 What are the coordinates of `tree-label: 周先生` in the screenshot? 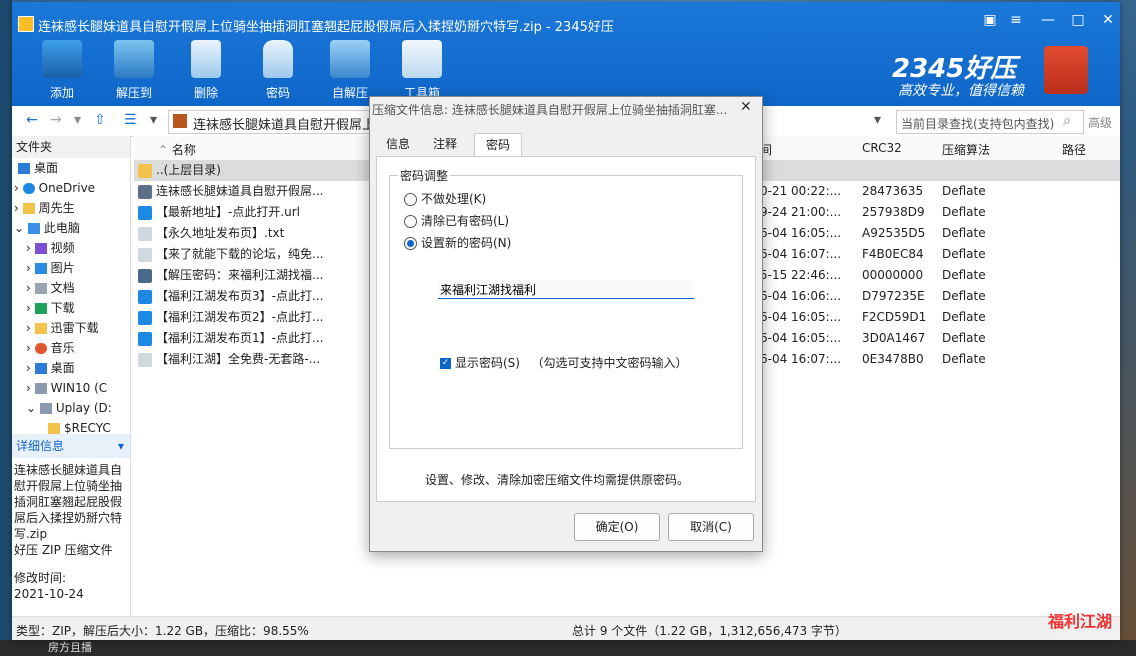 It's located at (56, 208).